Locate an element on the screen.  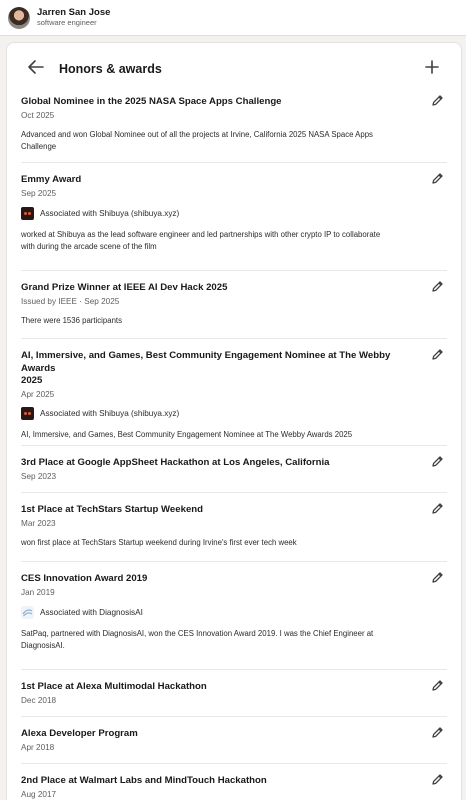
add-award-button is located at coordinates (432, 69).